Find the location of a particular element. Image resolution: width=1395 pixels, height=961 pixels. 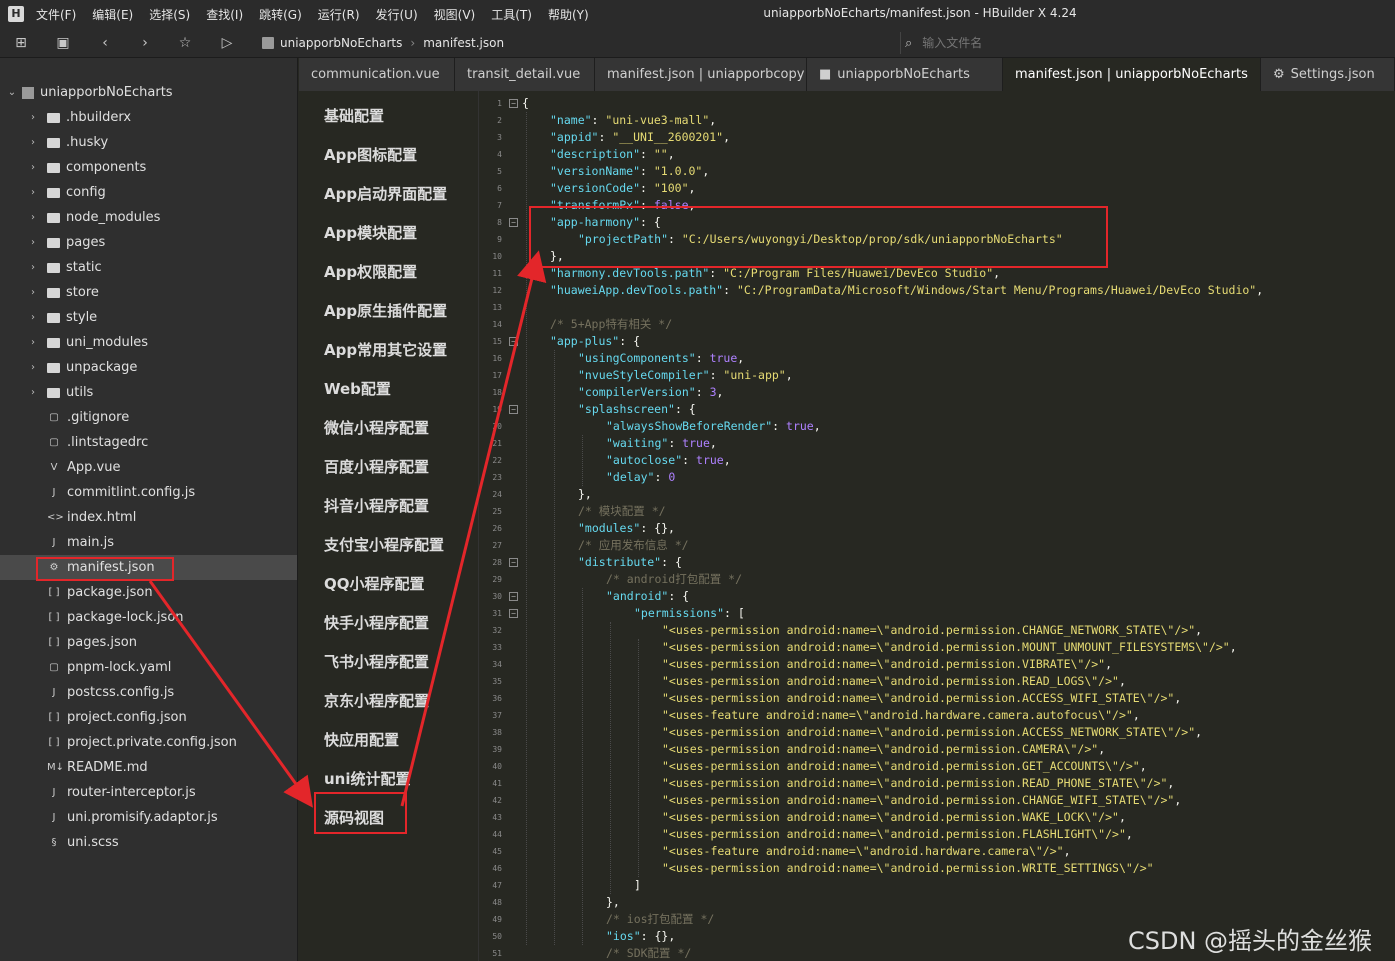

favorite-star-icon: ☆ is located at coordinates (185, 43).